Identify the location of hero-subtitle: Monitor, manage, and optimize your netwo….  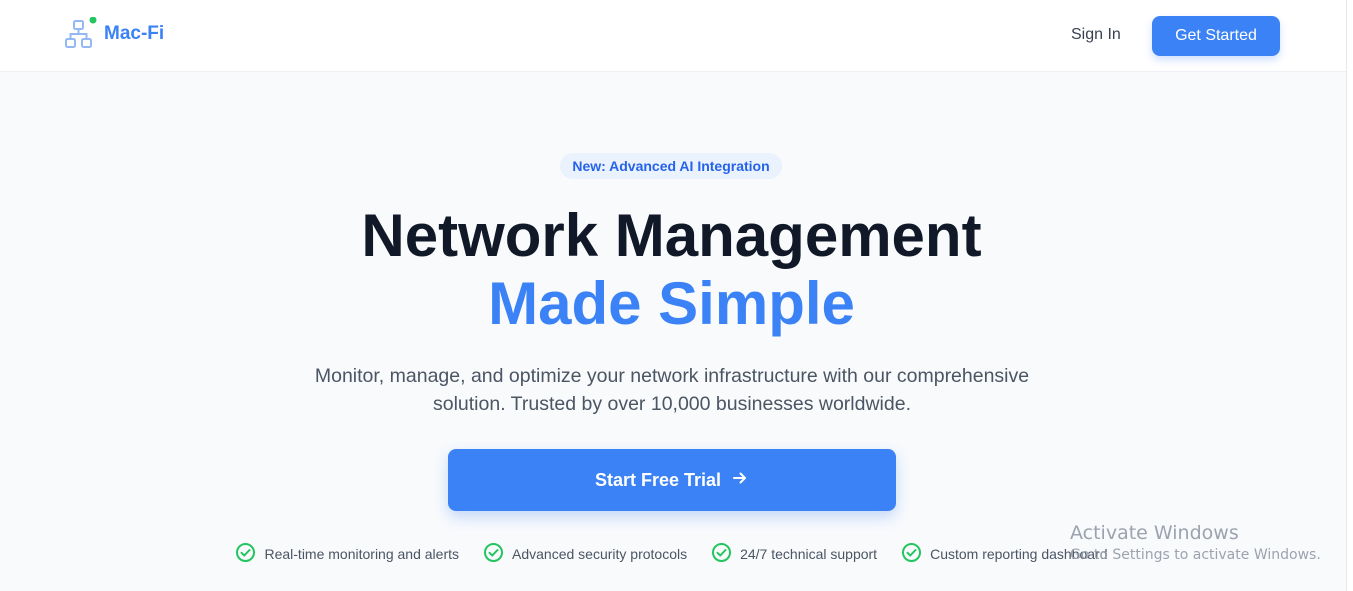
(672, 390).